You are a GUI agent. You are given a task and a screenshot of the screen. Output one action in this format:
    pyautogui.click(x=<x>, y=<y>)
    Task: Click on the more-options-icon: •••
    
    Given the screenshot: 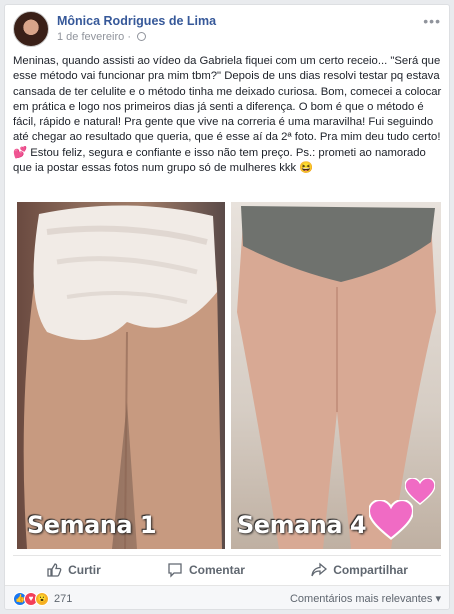 What is the action you would take?
    pyautogui.click(x=432, y=21)
    